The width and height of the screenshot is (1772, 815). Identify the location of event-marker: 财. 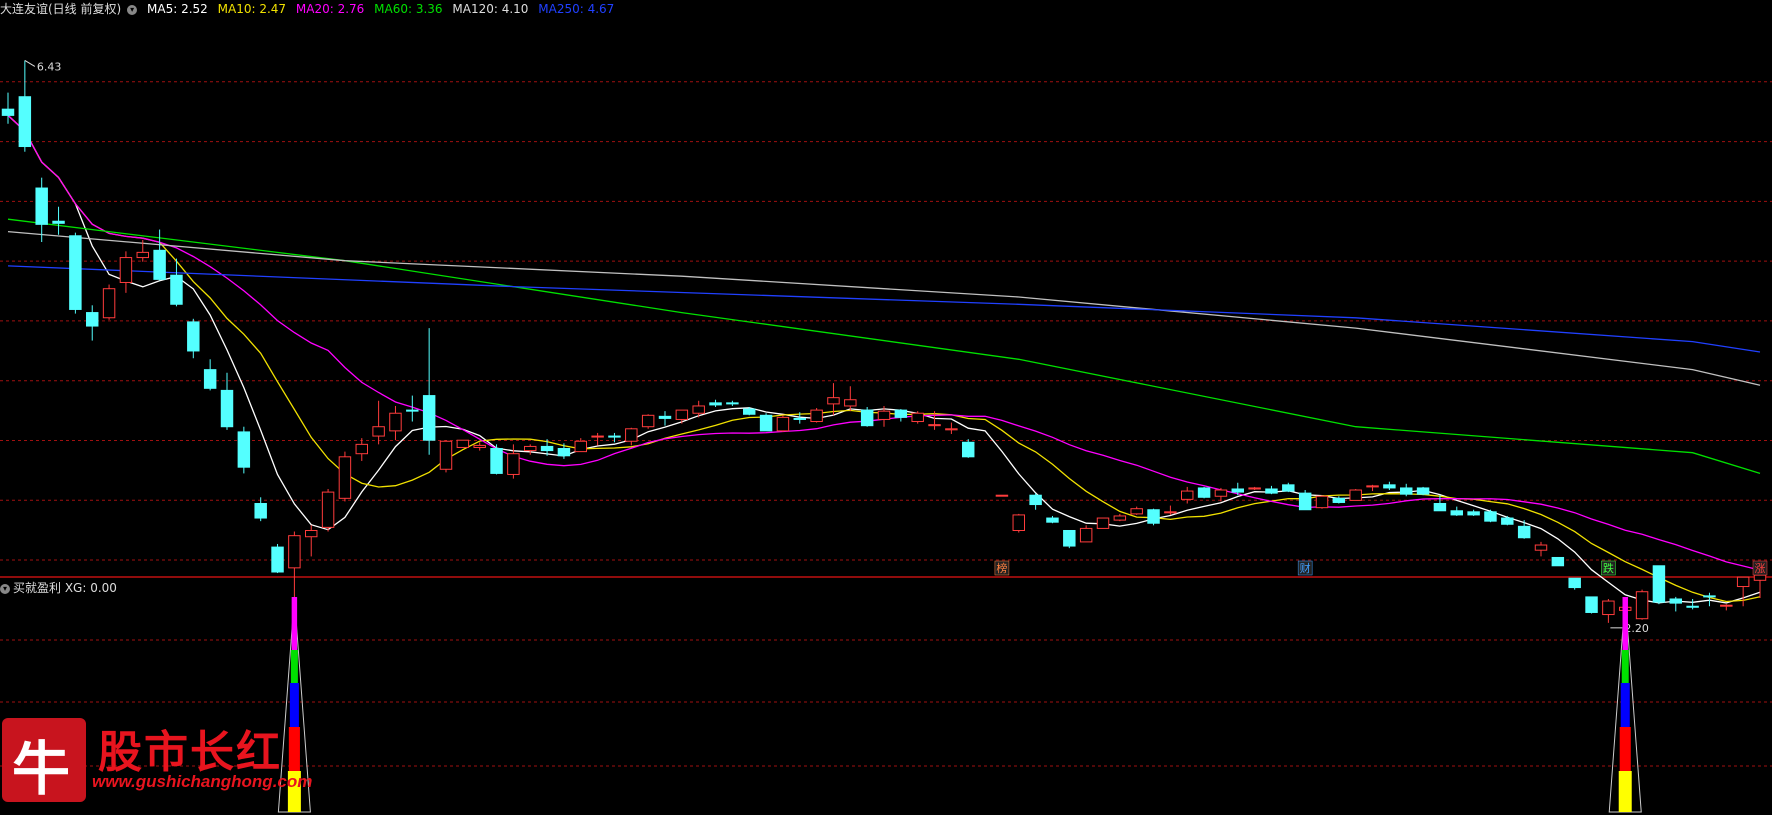
(1305, 568).